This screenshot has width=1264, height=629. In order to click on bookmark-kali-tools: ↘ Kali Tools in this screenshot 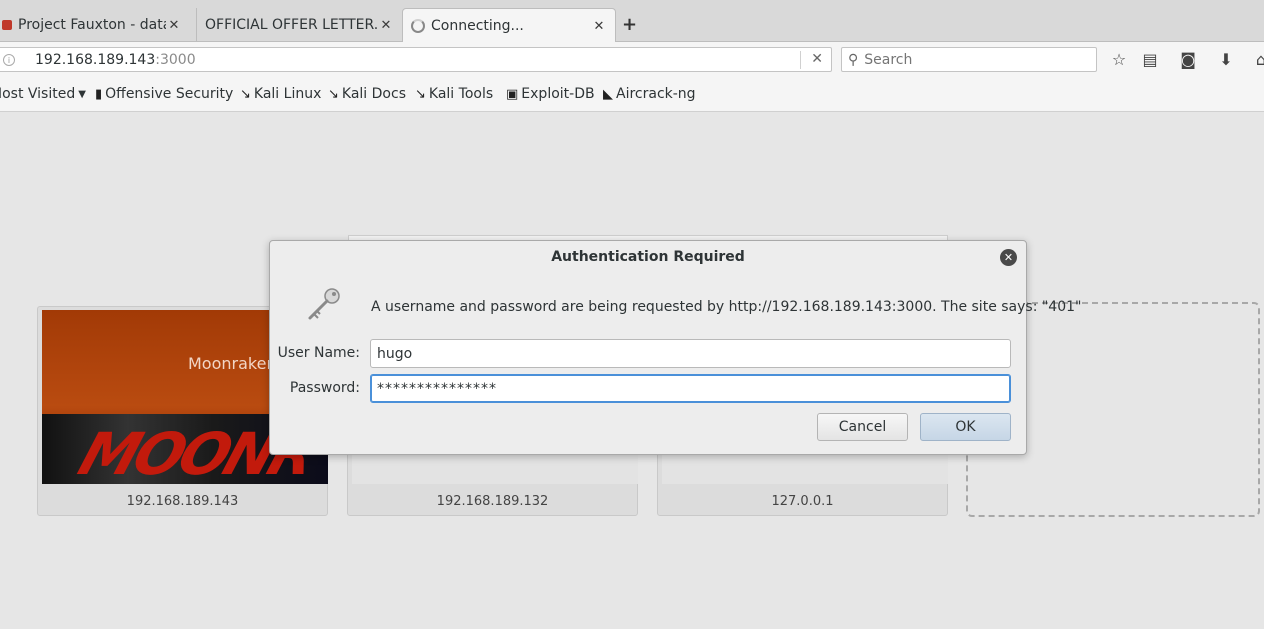, I will do `click(454, 94)`.